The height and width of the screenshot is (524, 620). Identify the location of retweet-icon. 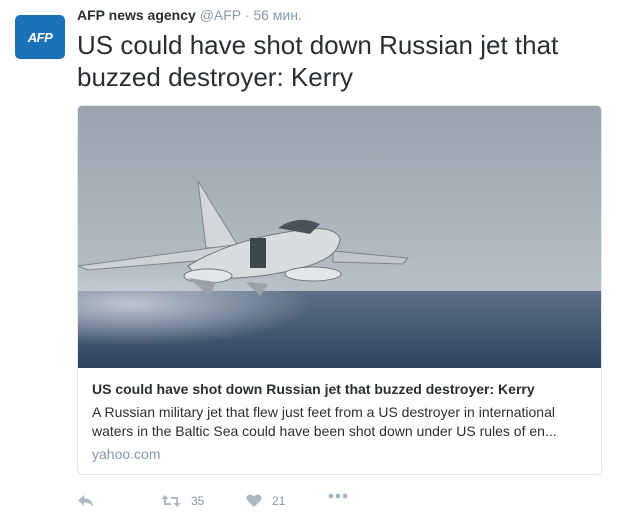
(171, 501).